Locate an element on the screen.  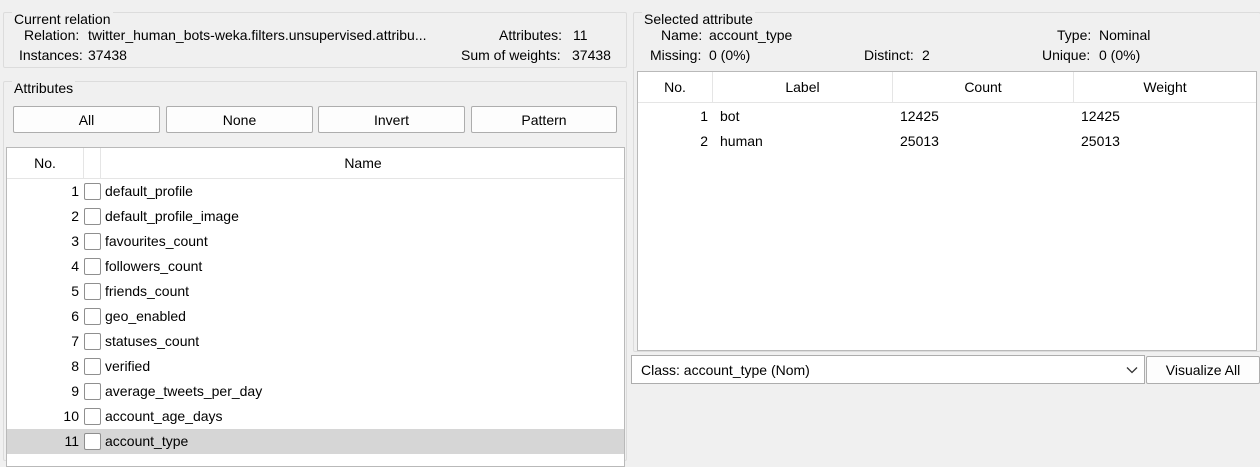
row-number: 3 is located at coordinates (75, 241).